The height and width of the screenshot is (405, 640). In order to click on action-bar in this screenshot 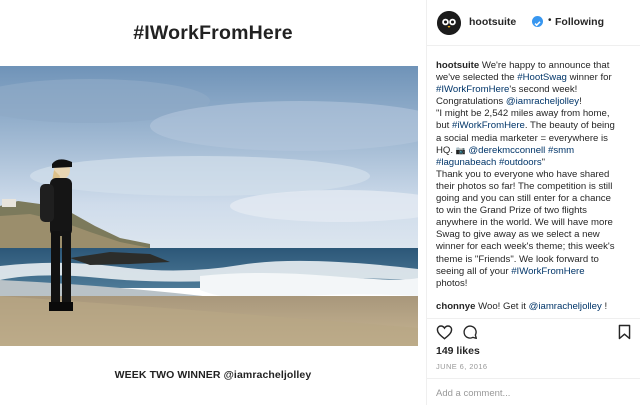, I will do `click(533, 331)`.